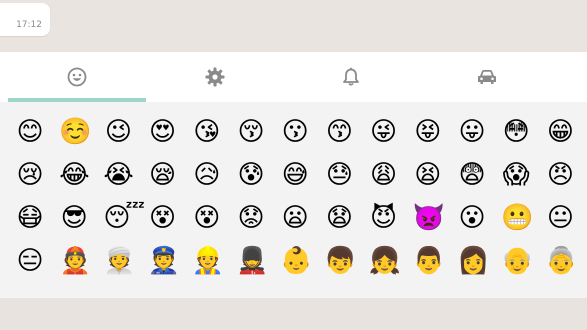 The width and height of the screenshot is (587, 330). Describe the element at coordinates (74, 175) in the screenshot. I see `emoji-key: 😂` at that location.